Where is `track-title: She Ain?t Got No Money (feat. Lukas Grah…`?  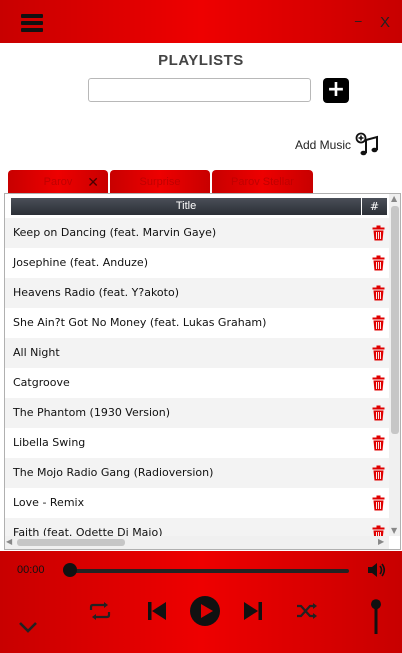 track-title: She Ain?t Got No Money (feat. Lukas Grah… is located at coordinates (140, 322).